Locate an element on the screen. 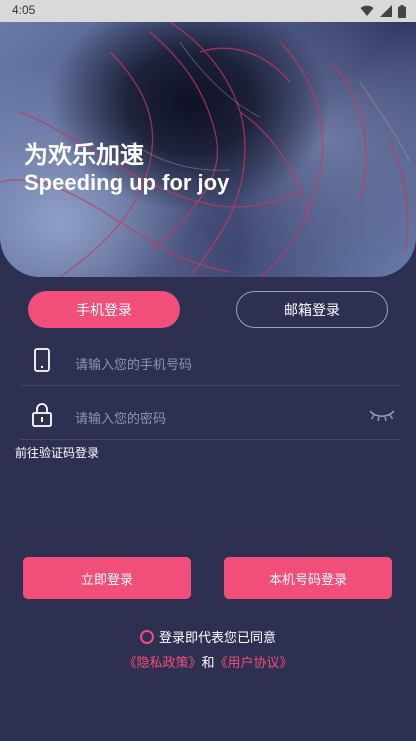 Image resolution: width=416 pixels, height=741 pixels. status-icons is located at coordinates (383, 11).